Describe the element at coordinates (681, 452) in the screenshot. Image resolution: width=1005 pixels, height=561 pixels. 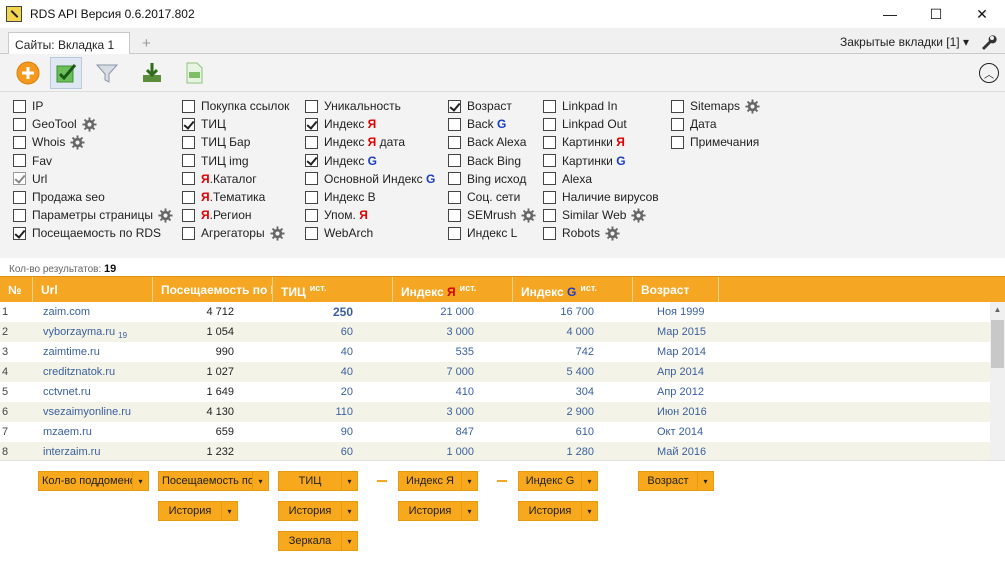
I see `row-age: Май 2016` at that location.